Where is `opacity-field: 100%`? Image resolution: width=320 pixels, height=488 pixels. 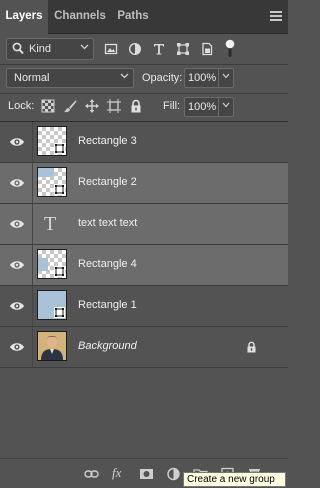 opacity-field: 100% is located at coordinates (209, 78).